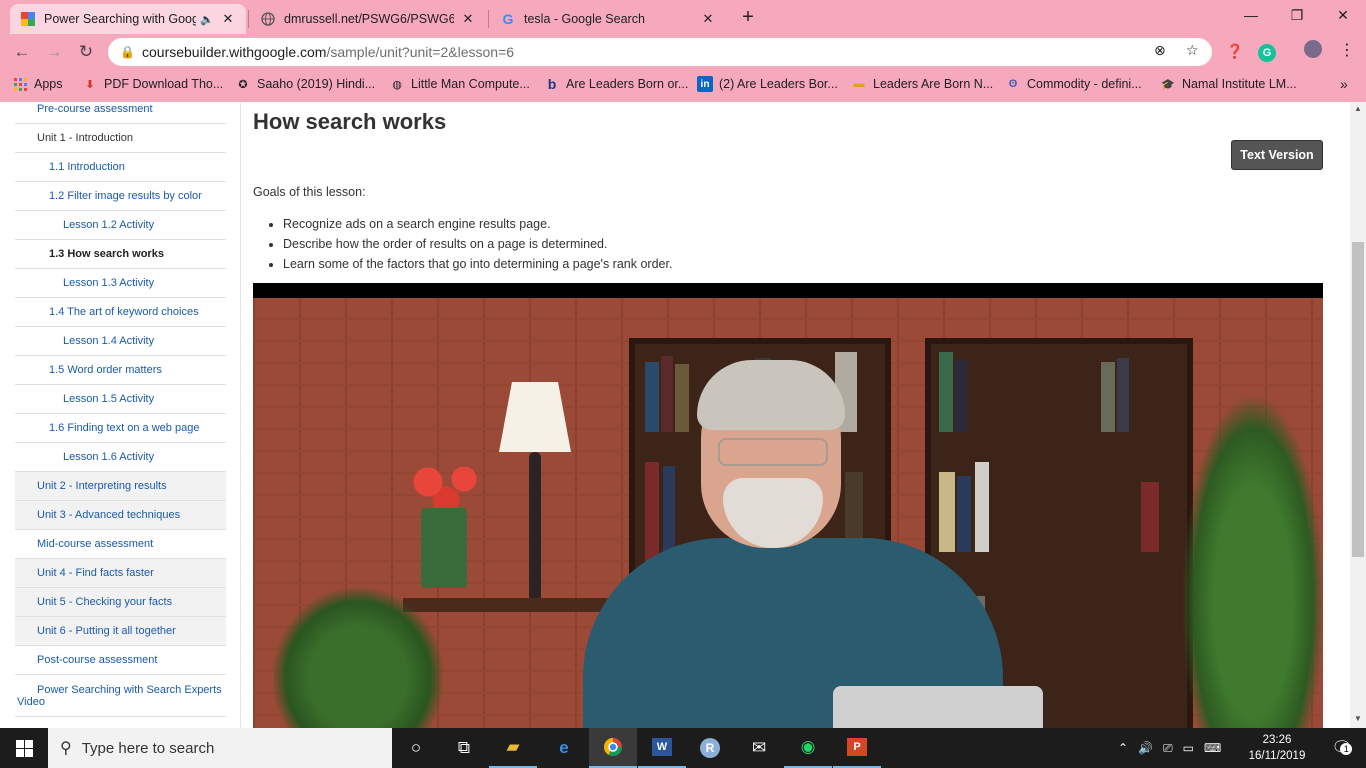 The width and height of the screenshot is (1366, 768). Describe the element at coordinates (368, 19) in the screenshot. I see `tab-dmrussell: dmrussell.net/PSWG6/PSWG6_1.3 ✕` at that location.